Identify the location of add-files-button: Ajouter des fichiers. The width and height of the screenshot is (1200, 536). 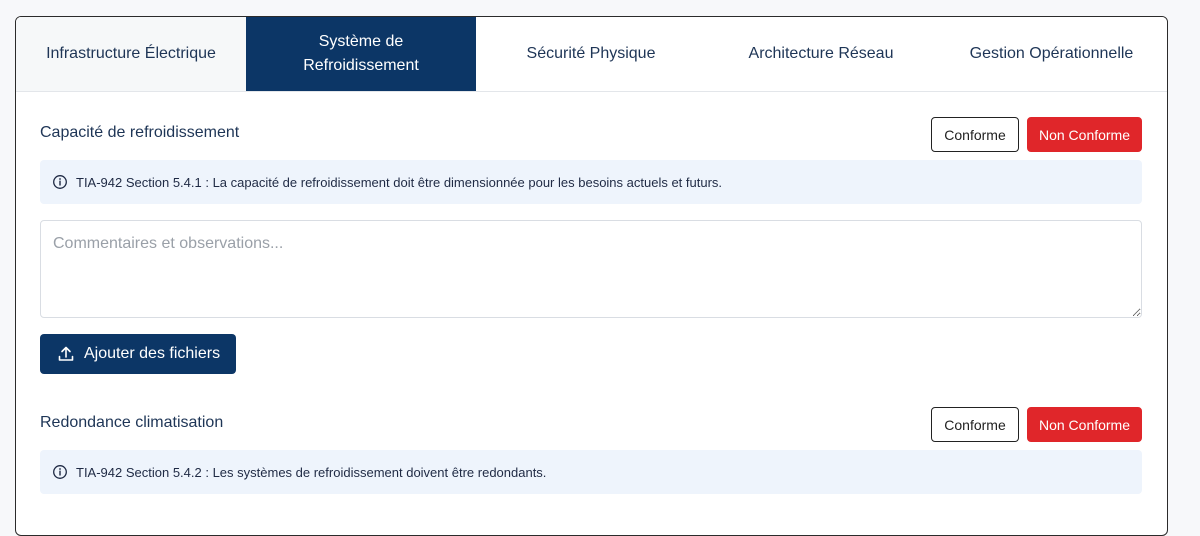
(138, 354).